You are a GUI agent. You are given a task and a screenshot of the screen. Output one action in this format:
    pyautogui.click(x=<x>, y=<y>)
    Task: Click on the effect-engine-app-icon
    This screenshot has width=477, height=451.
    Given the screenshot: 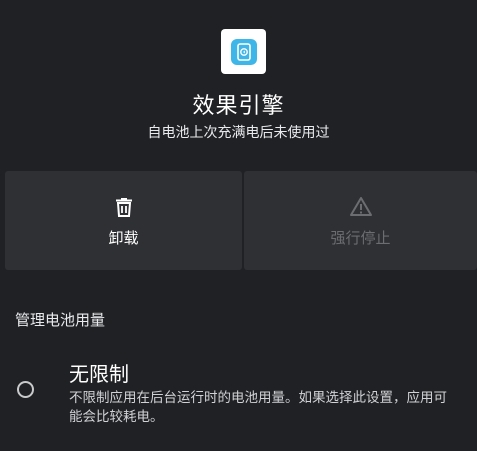 What is the action you would take?
    pyautogui.click(x=243, y=51)
    